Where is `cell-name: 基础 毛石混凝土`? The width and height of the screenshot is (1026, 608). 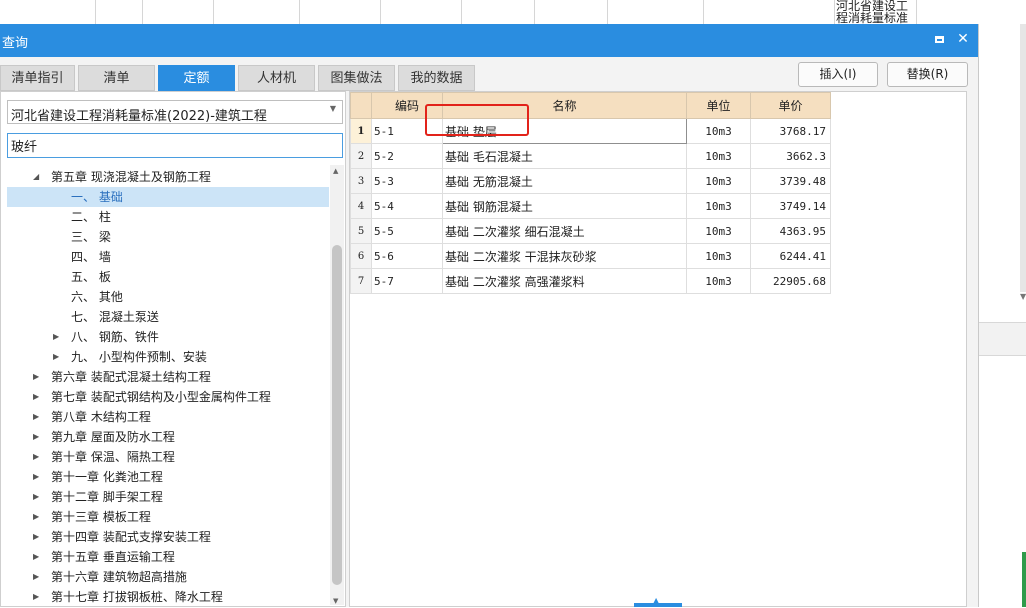
cell-name: 基础 毛石混凝土 is located at coordinates (564, 156).